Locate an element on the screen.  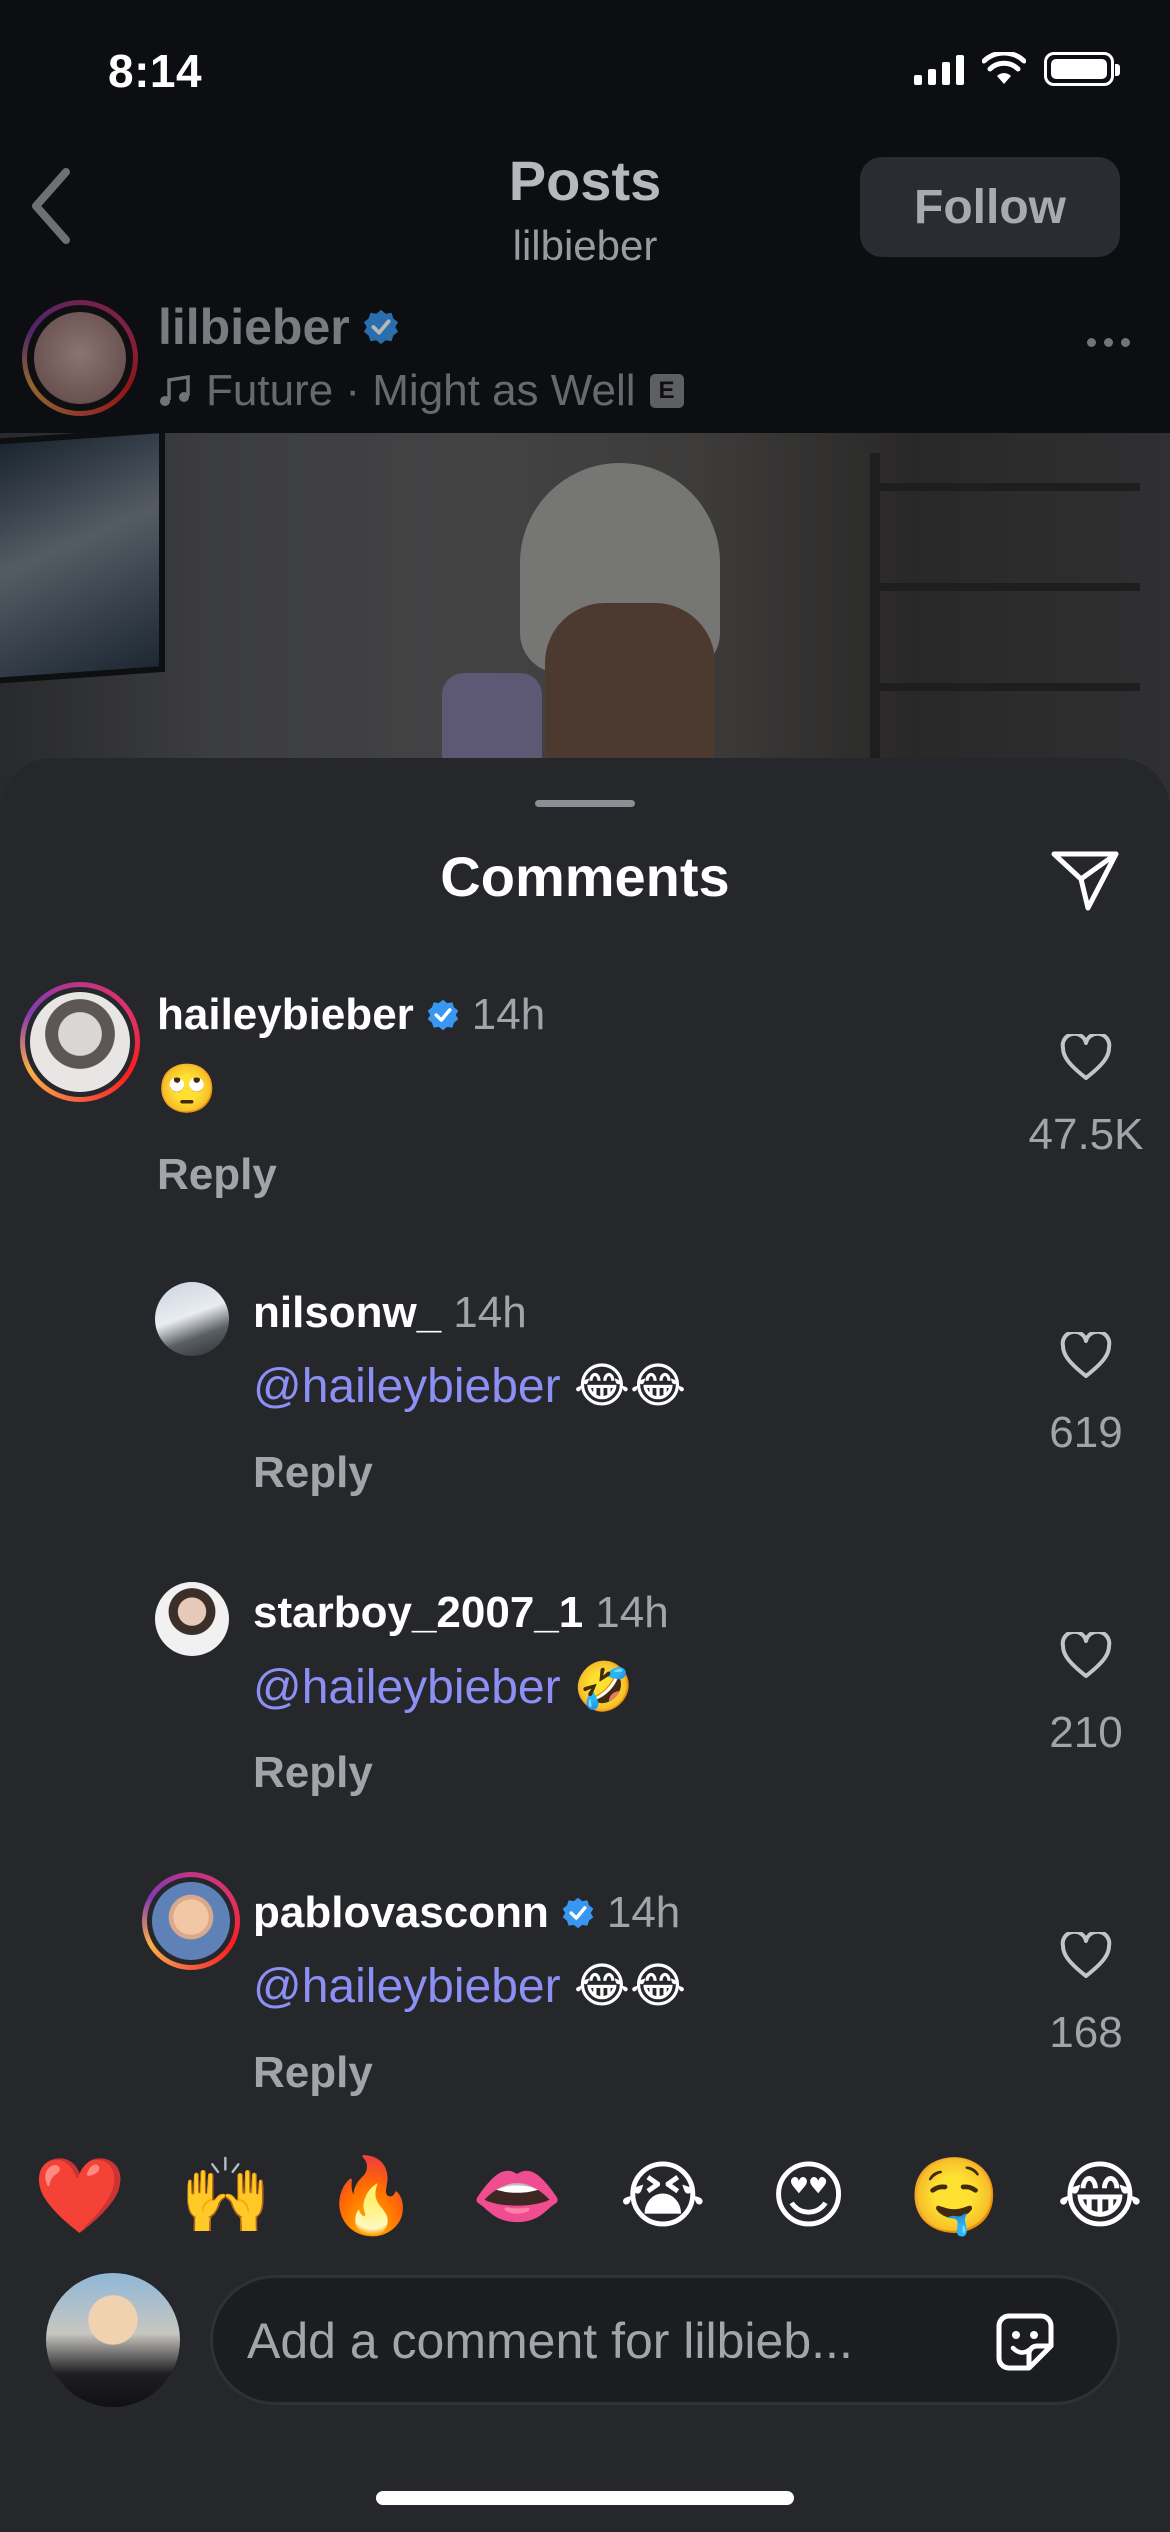
quick-reactions-bar: ❤️ 🙌 🔥 👄 😭 😍 🤤 😂 is located at coordinates (590, 2196).